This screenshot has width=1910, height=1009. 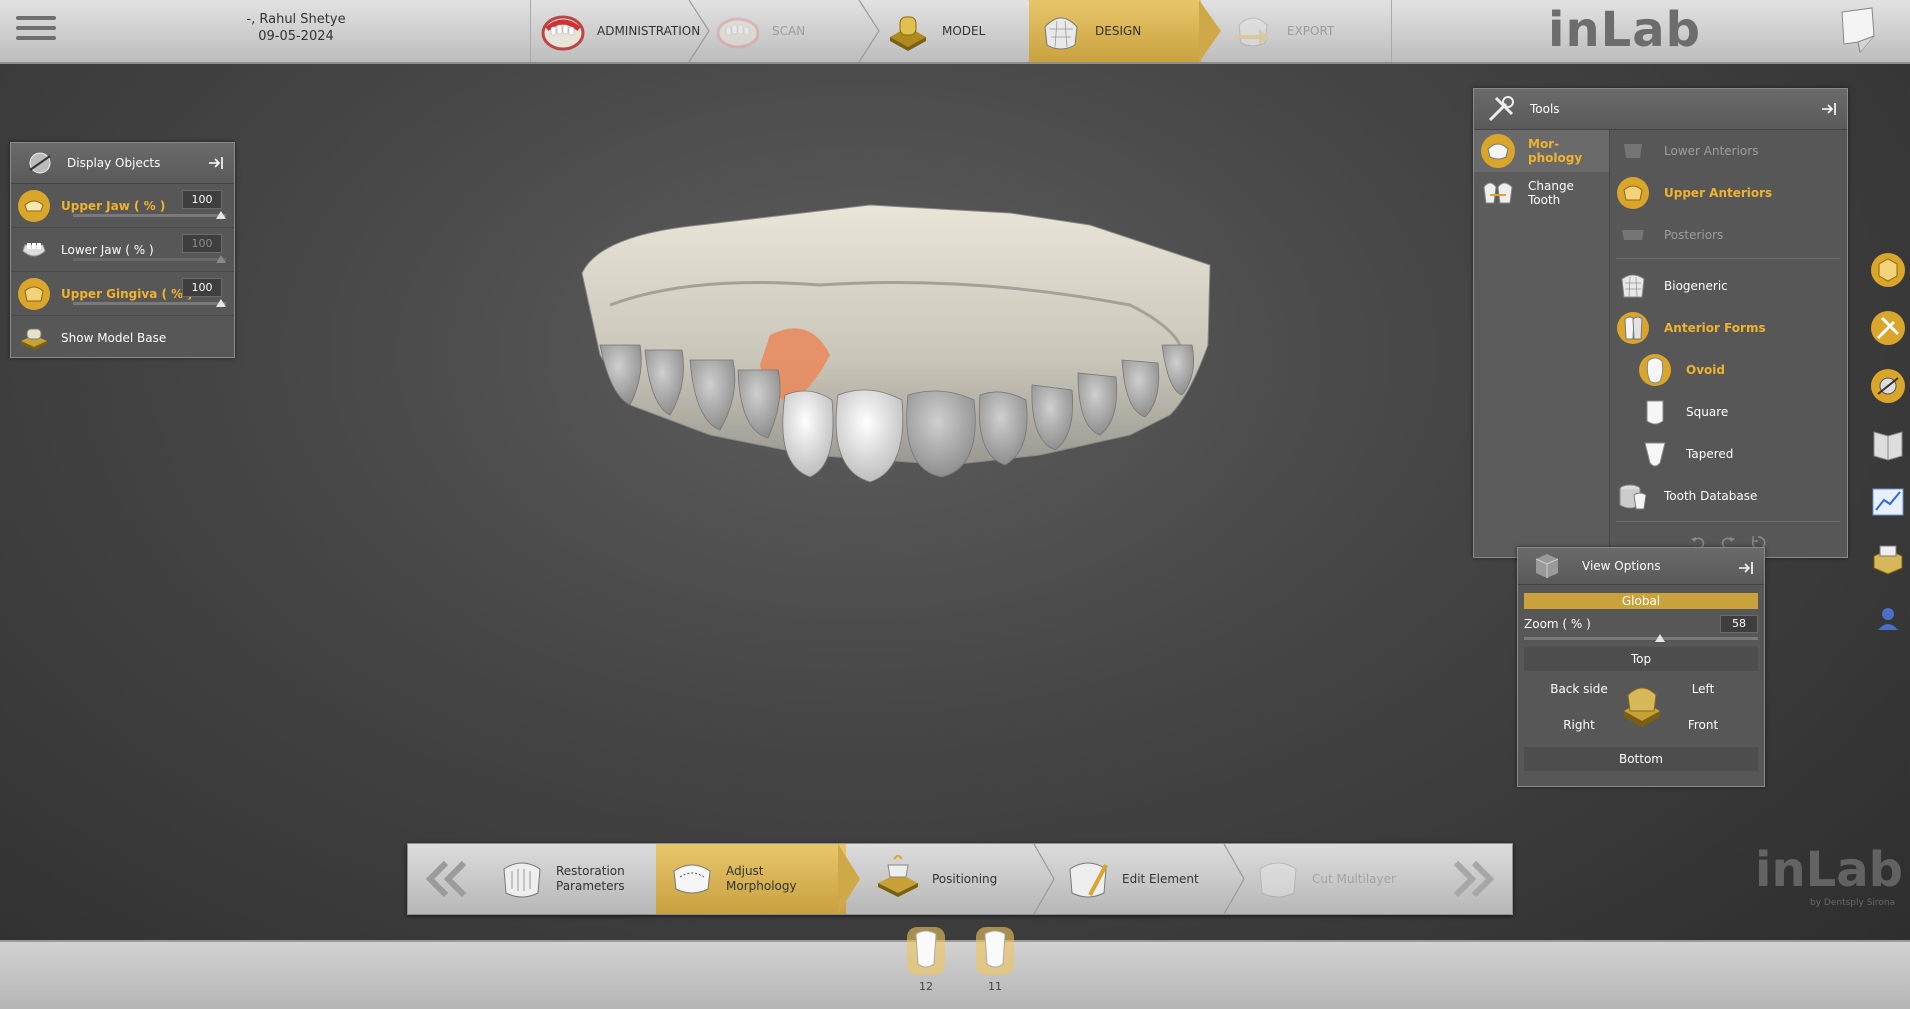 What do you see at coordinates (1859, 31) in the screenshot?
I see `help-document-icon` at bounding box center [1859, 31].